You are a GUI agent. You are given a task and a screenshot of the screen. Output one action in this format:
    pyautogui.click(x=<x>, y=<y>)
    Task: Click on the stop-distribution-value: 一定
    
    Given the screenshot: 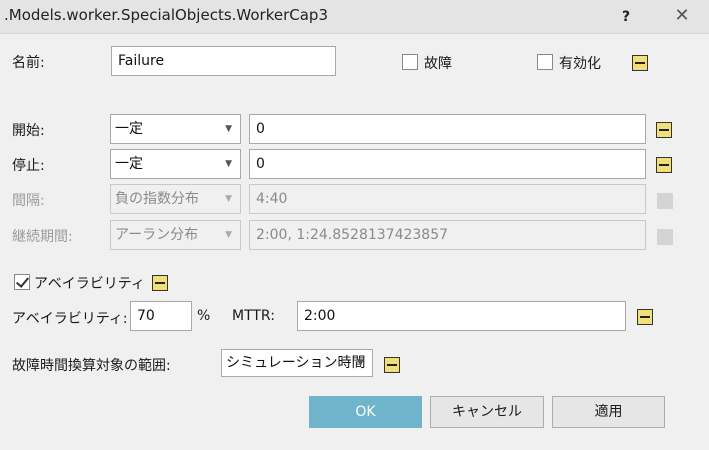 What is the action you would take?
    pyautogui.click(x=129, y=164)
    